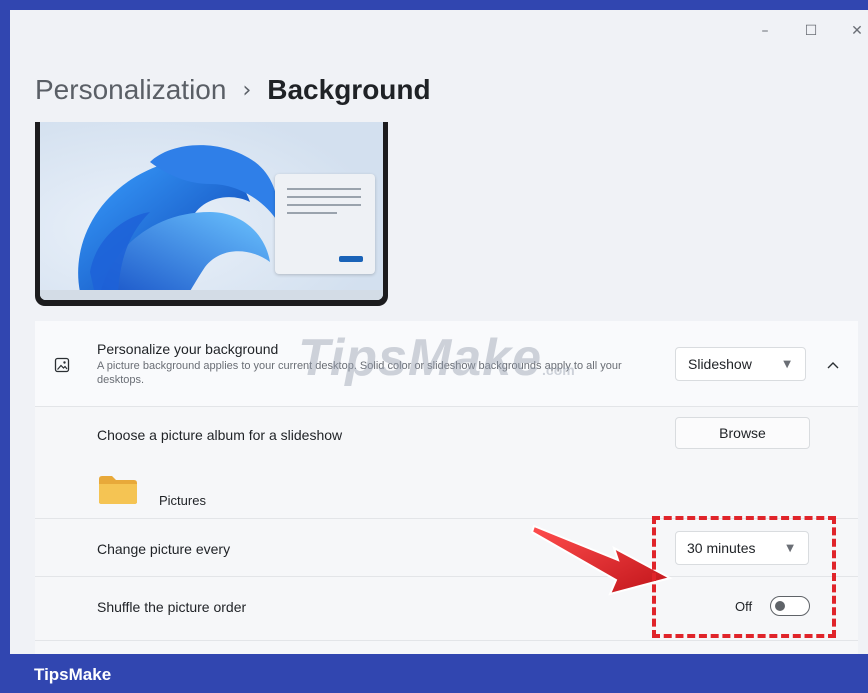 The height and width of the screenshot is (693, 868). Describe the element at coordinates (349, 89) in the screenshot. I see `page-title: Background` at that location.